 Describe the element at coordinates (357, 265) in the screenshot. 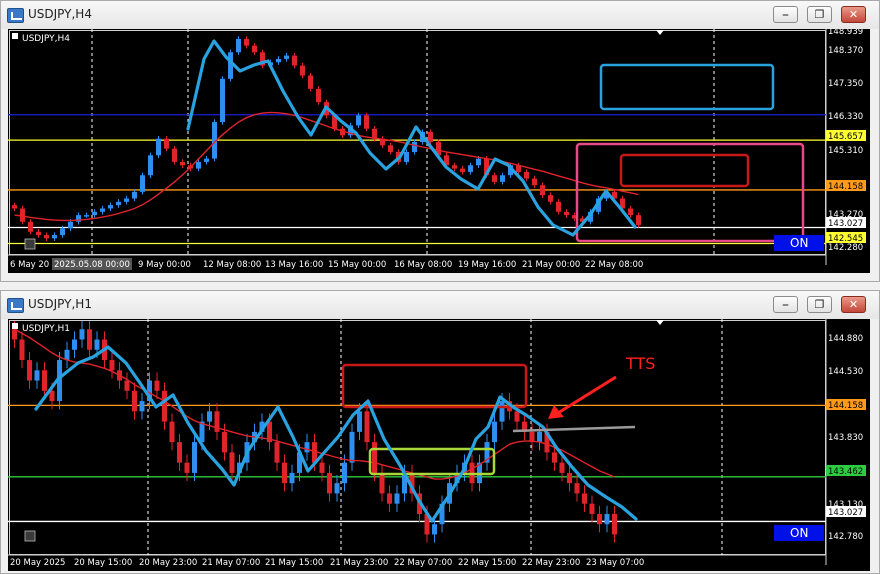

I see `time-axis-label: 15 May 00:00` at that location.